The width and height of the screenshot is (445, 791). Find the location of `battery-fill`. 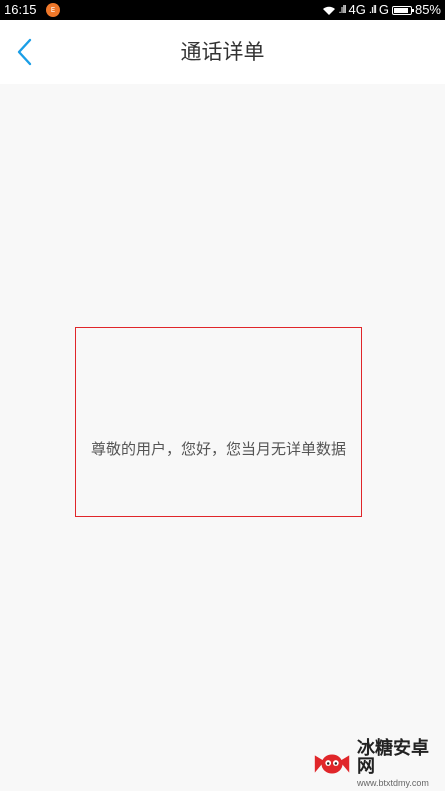

battery-fill is located at coordinates (400, 10).